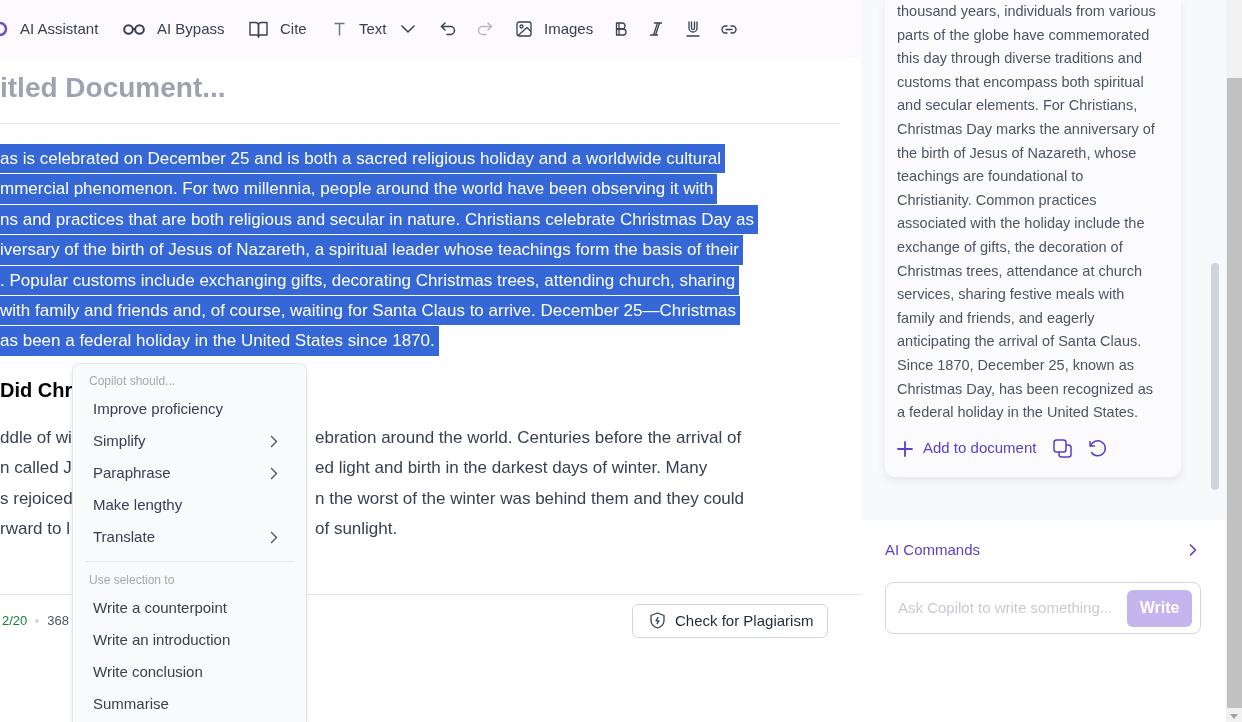  Describe the element at coordinates (49, 29) in the screenshot. I see `ai-assistant-button: AI Assistant` at that location.